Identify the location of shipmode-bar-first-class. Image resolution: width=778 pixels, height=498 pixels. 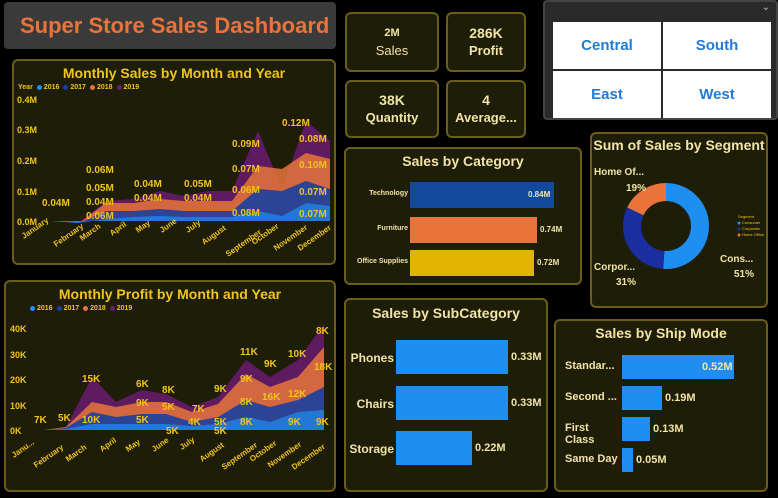
(636, 429).